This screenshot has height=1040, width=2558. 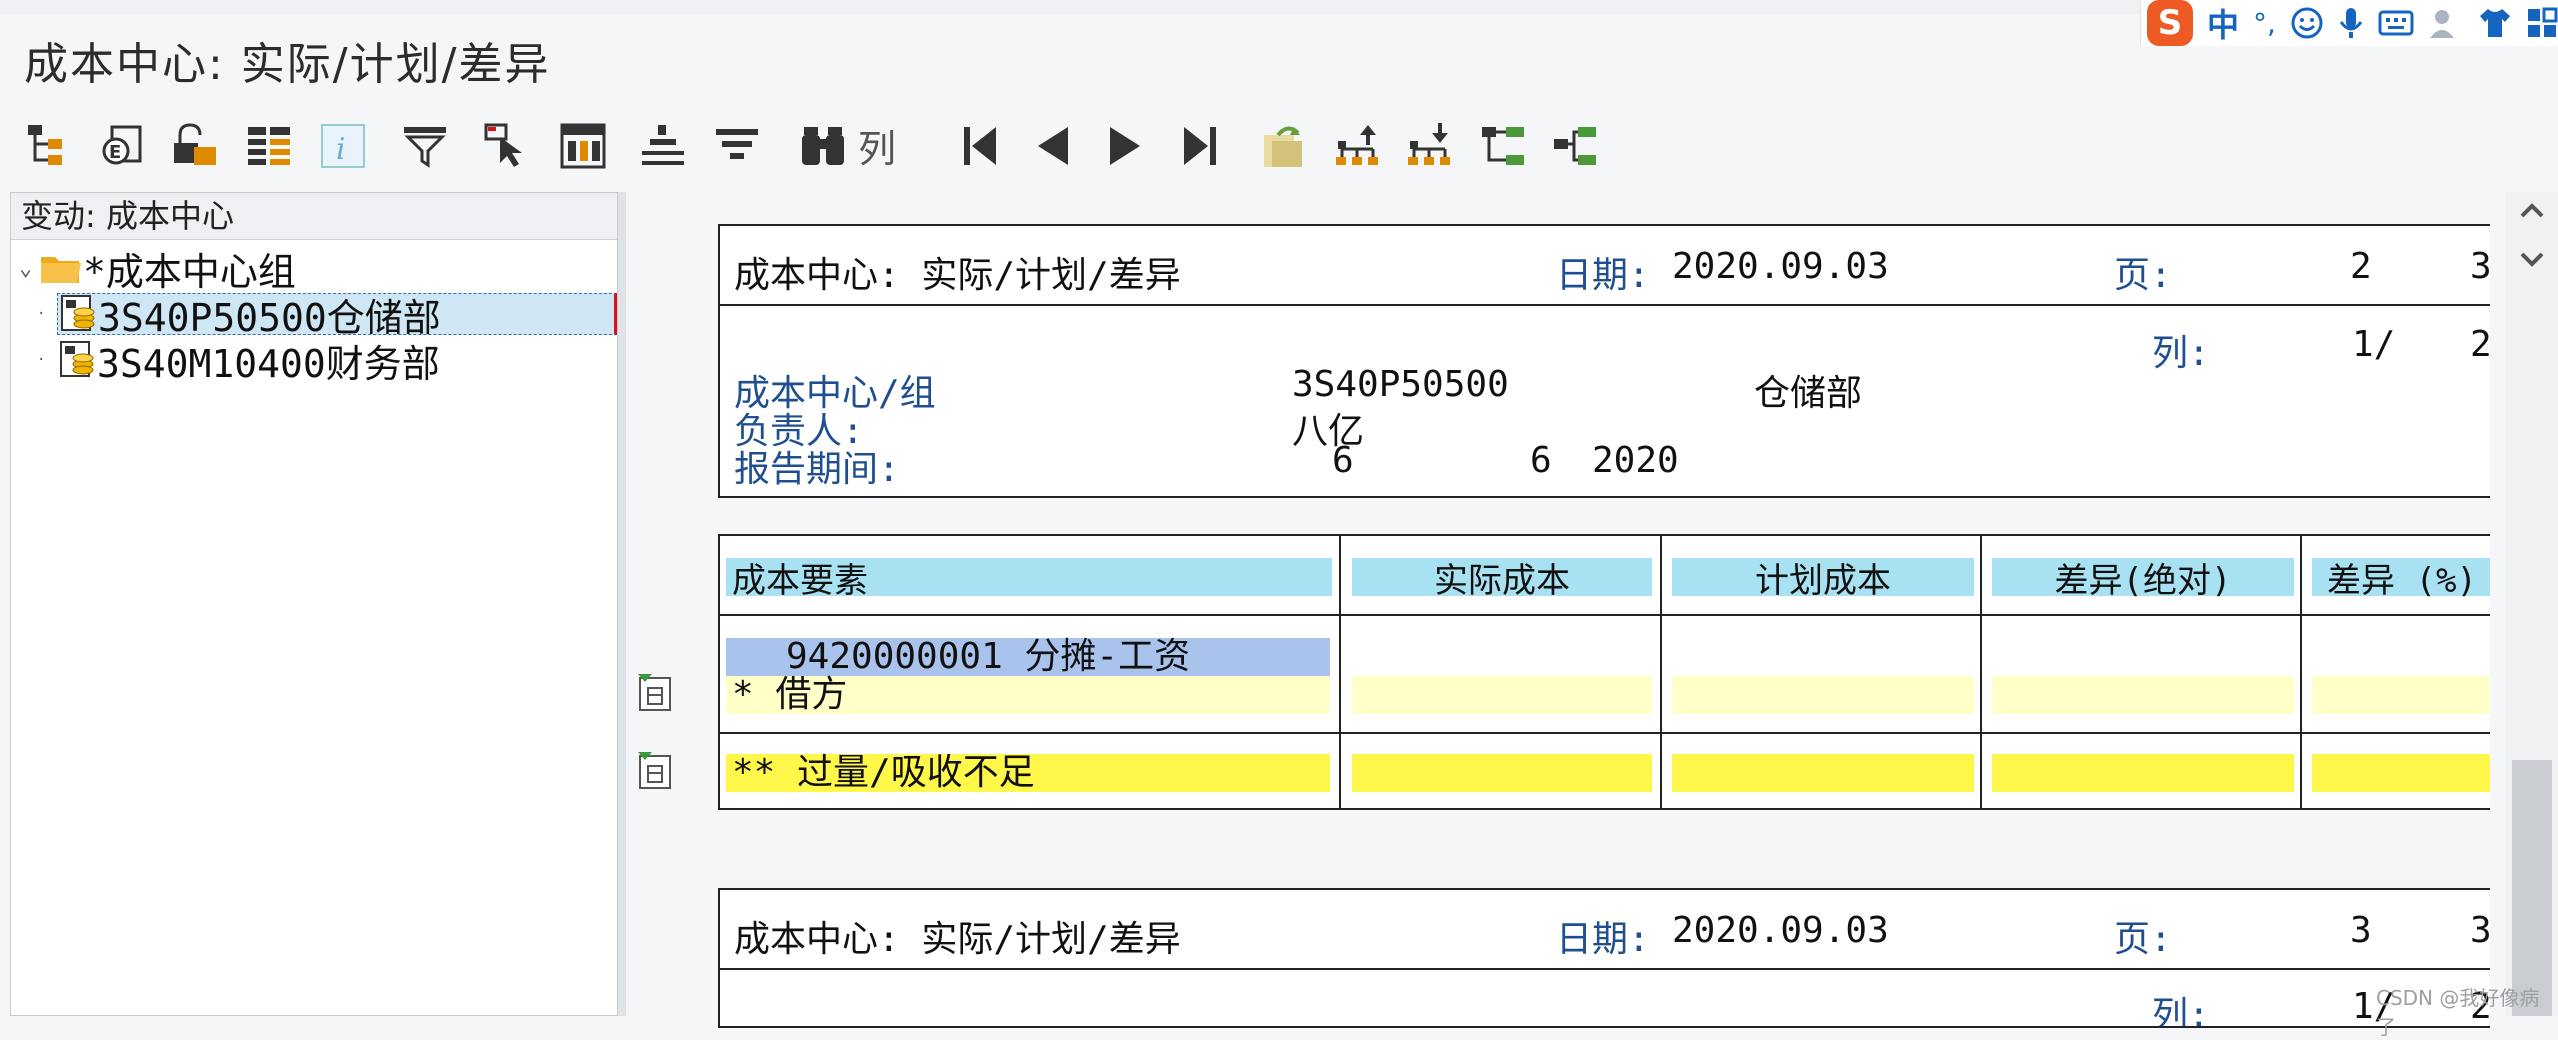 What do you see at coordinates (2542, 23) in the screenshot?
I see `toolbox-grid-icon` at bounding box center [2542, 23].